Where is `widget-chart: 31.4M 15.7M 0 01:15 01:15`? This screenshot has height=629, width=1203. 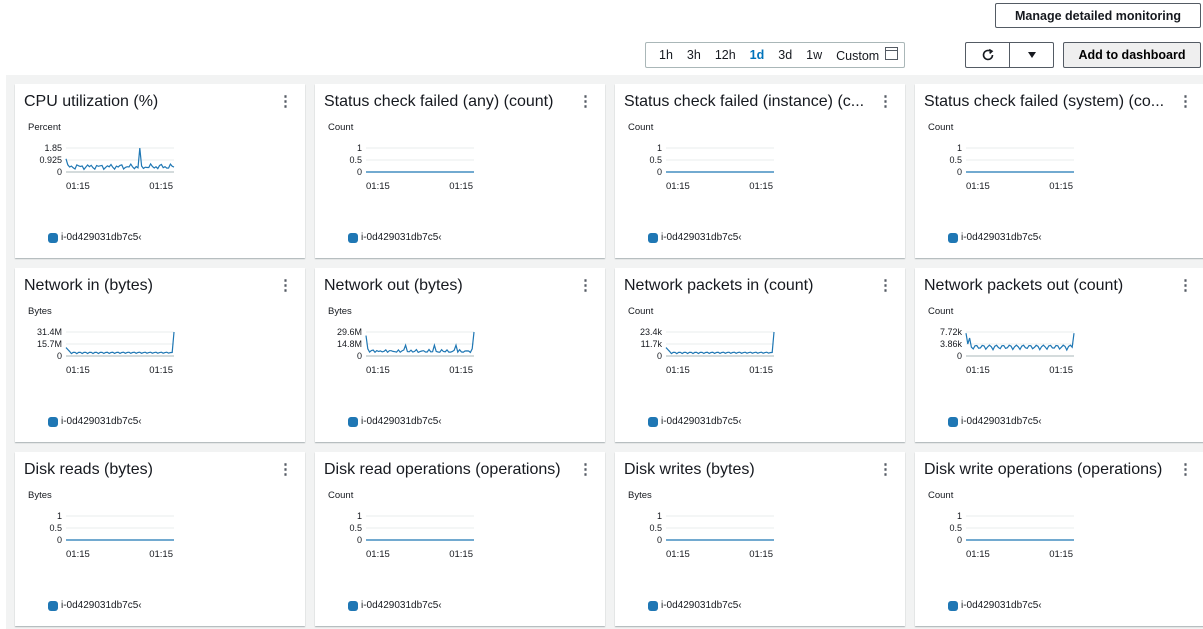
widget-chart: 31.4M 15.7M 0 01:15 01:15 is located at coordinates (106, 351).